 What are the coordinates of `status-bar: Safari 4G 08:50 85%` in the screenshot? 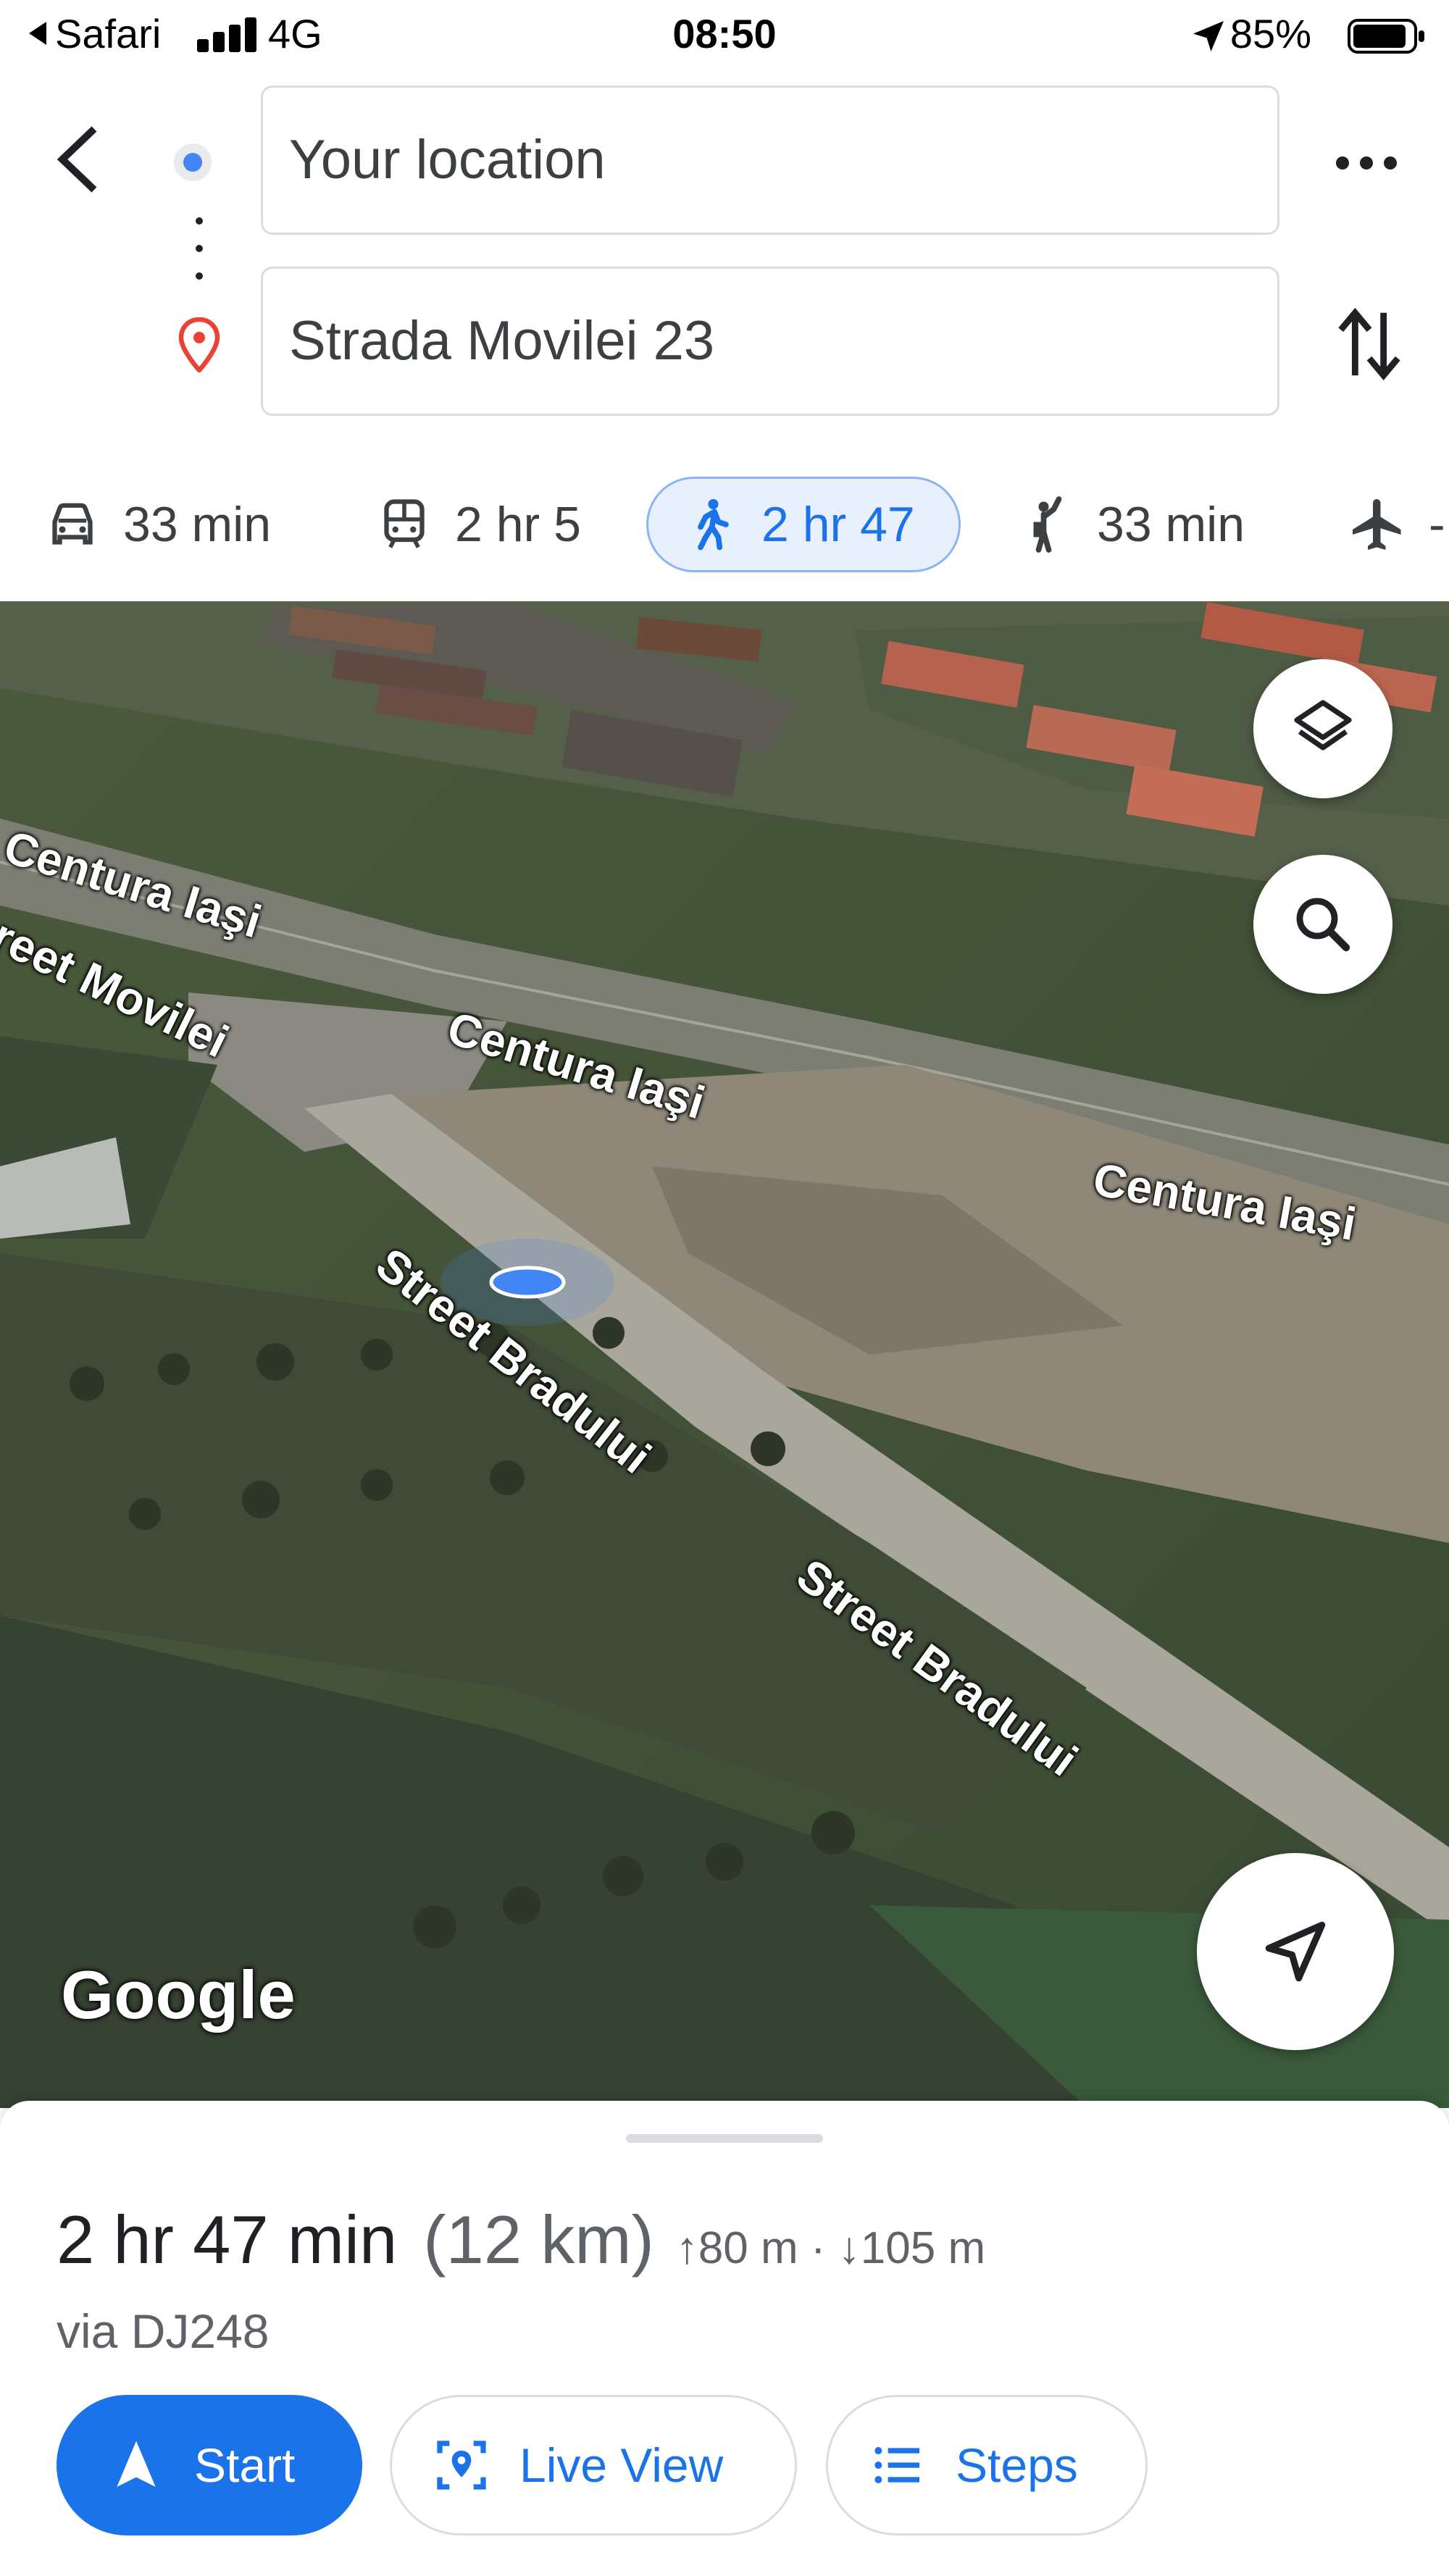 It's located at (724, 36).